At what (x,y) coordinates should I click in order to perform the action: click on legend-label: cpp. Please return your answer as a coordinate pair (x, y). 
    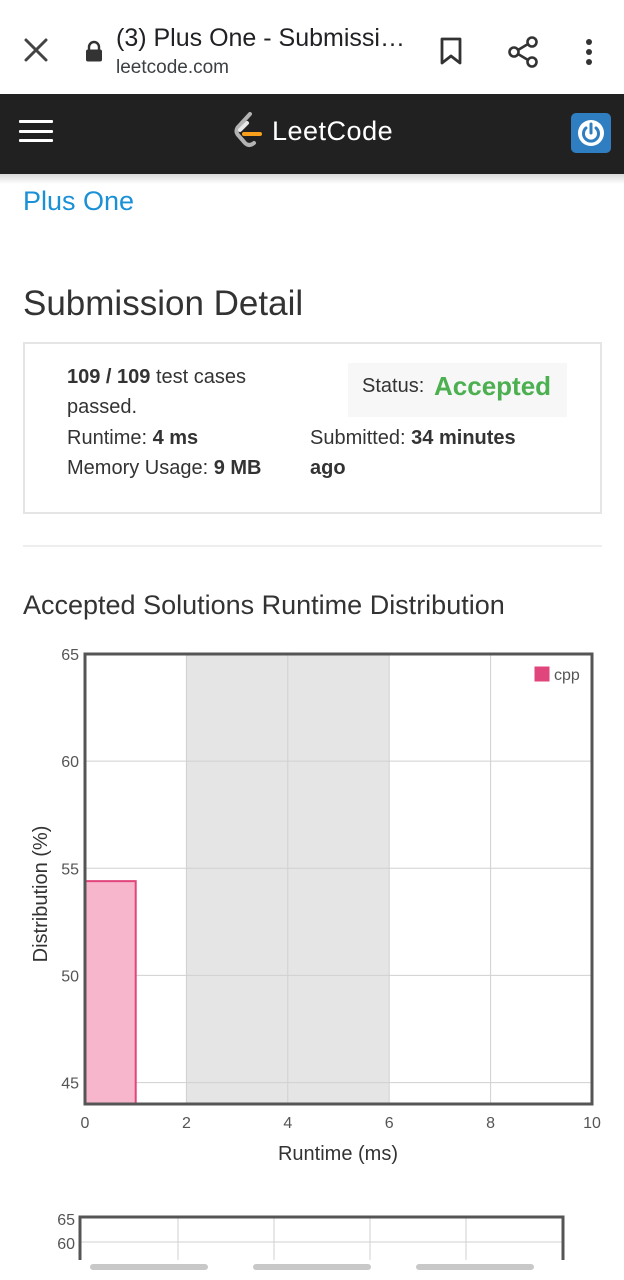
    Looking at the image, I should click on (567, 675).